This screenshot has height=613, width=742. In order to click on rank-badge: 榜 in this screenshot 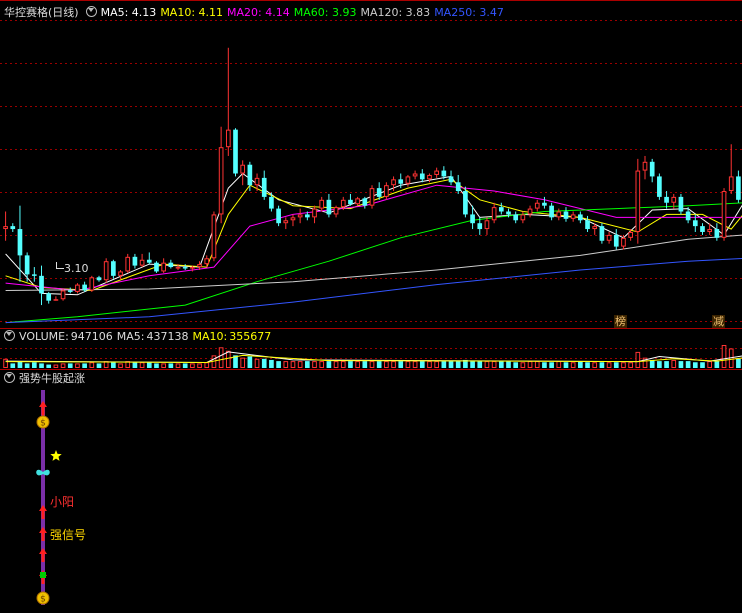, I will do `click(620, 321)`.